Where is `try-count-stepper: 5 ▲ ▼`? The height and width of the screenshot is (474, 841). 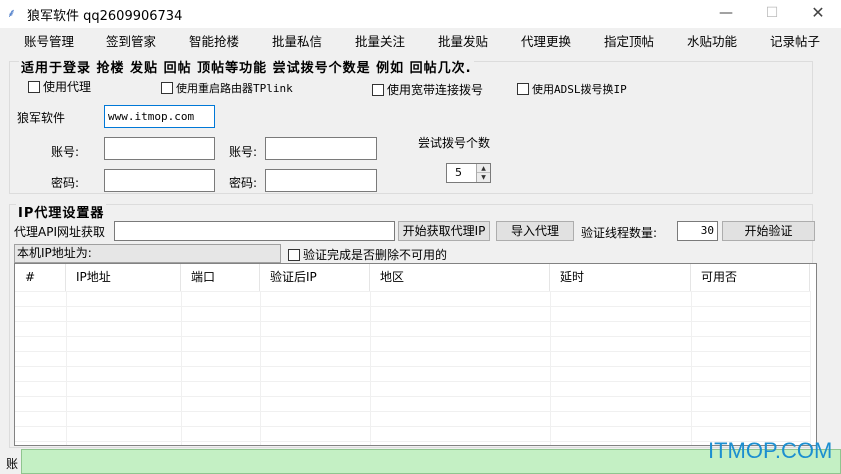 try-count-stepper: 5 ▲ ▼ is located at coordinates (468, 173).